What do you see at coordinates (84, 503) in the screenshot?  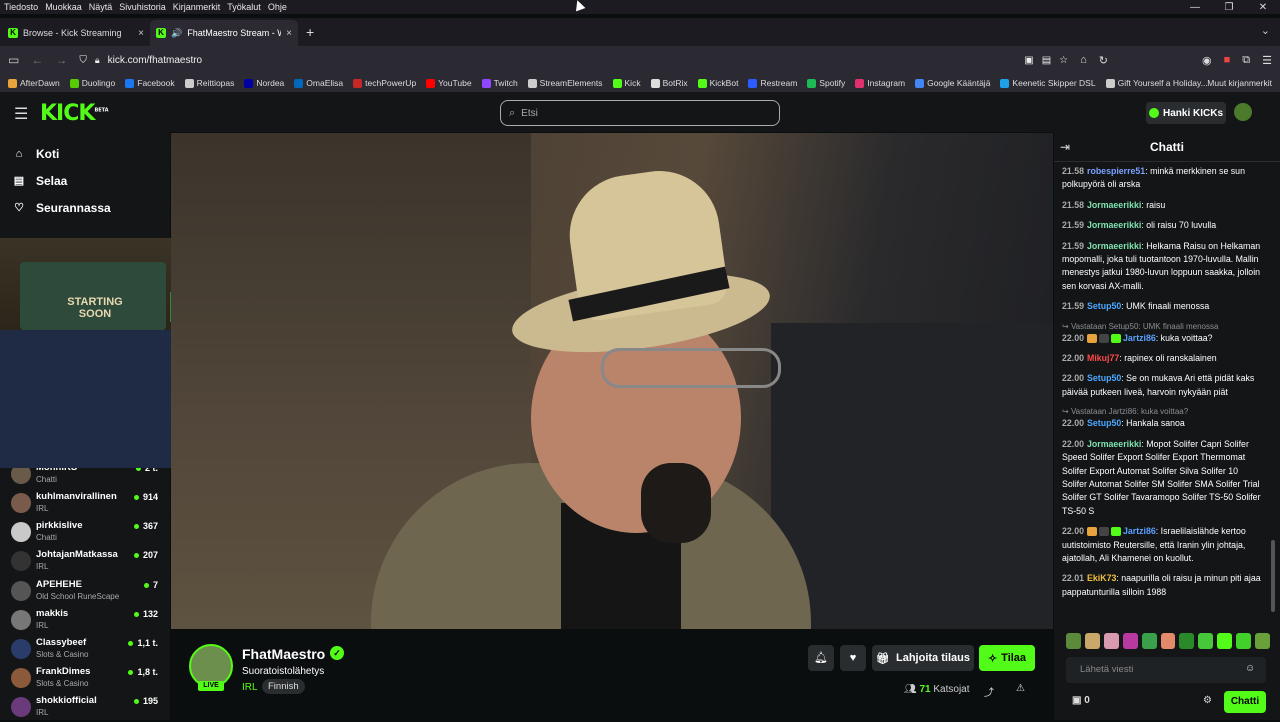 I see `sidebar-channel-item: kuhlmanvirallinen IRL 914` at bounding box center [84, 503].